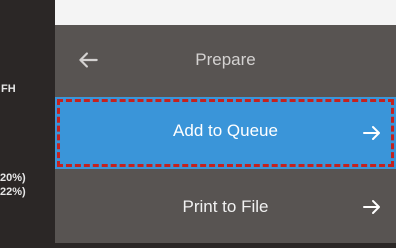  What do you see at coordinates (225, 245) in the screenshot?
I see `bottom-strip` at bounding box center [225, 245].